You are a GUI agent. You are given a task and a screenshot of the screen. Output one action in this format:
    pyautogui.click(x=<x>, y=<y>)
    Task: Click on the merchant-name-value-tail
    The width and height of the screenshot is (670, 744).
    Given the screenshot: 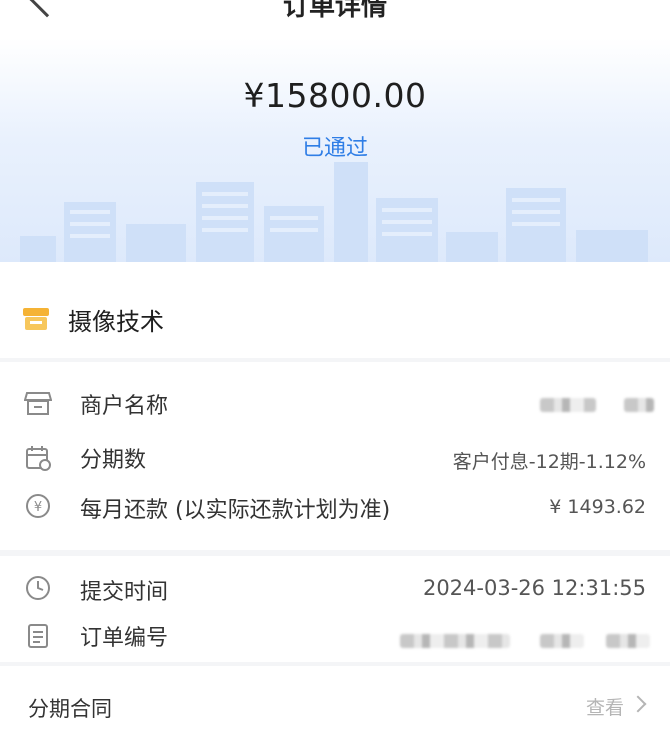 What is the action you would take?
    pyautogui.click(x=639, y=405)
    